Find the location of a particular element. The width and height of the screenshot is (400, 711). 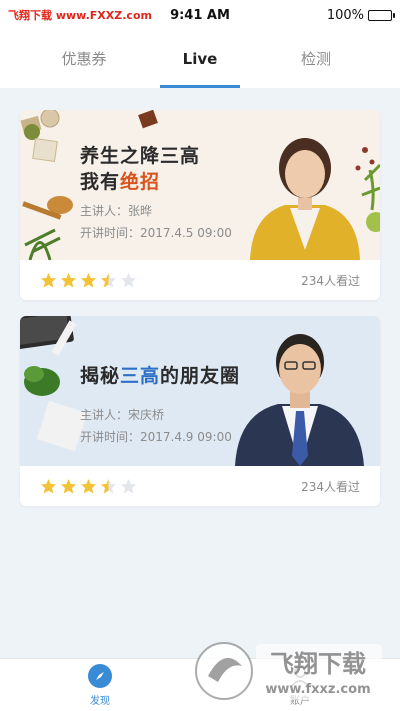

nav-discover: 发现 is located at coordinates (100, 685).